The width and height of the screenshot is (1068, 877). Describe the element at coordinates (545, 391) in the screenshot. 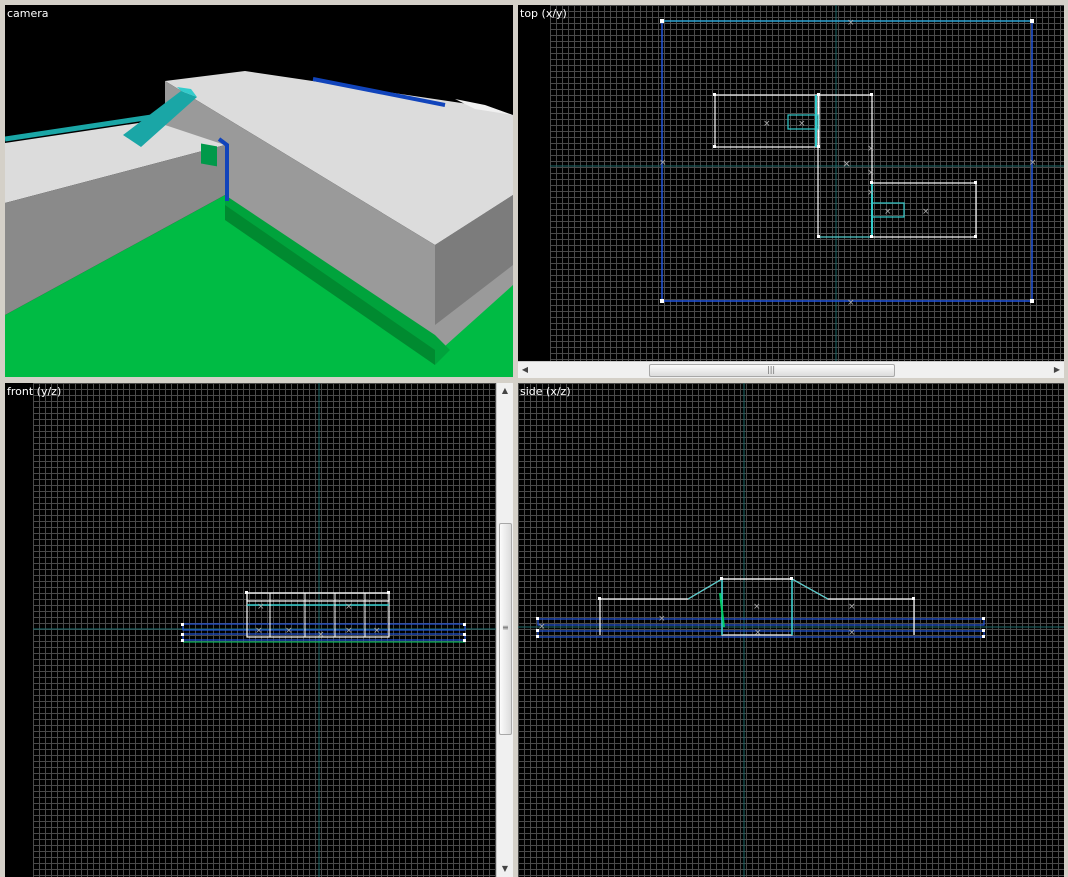

I see `side-viewport-label: side (x/z)` at that location.